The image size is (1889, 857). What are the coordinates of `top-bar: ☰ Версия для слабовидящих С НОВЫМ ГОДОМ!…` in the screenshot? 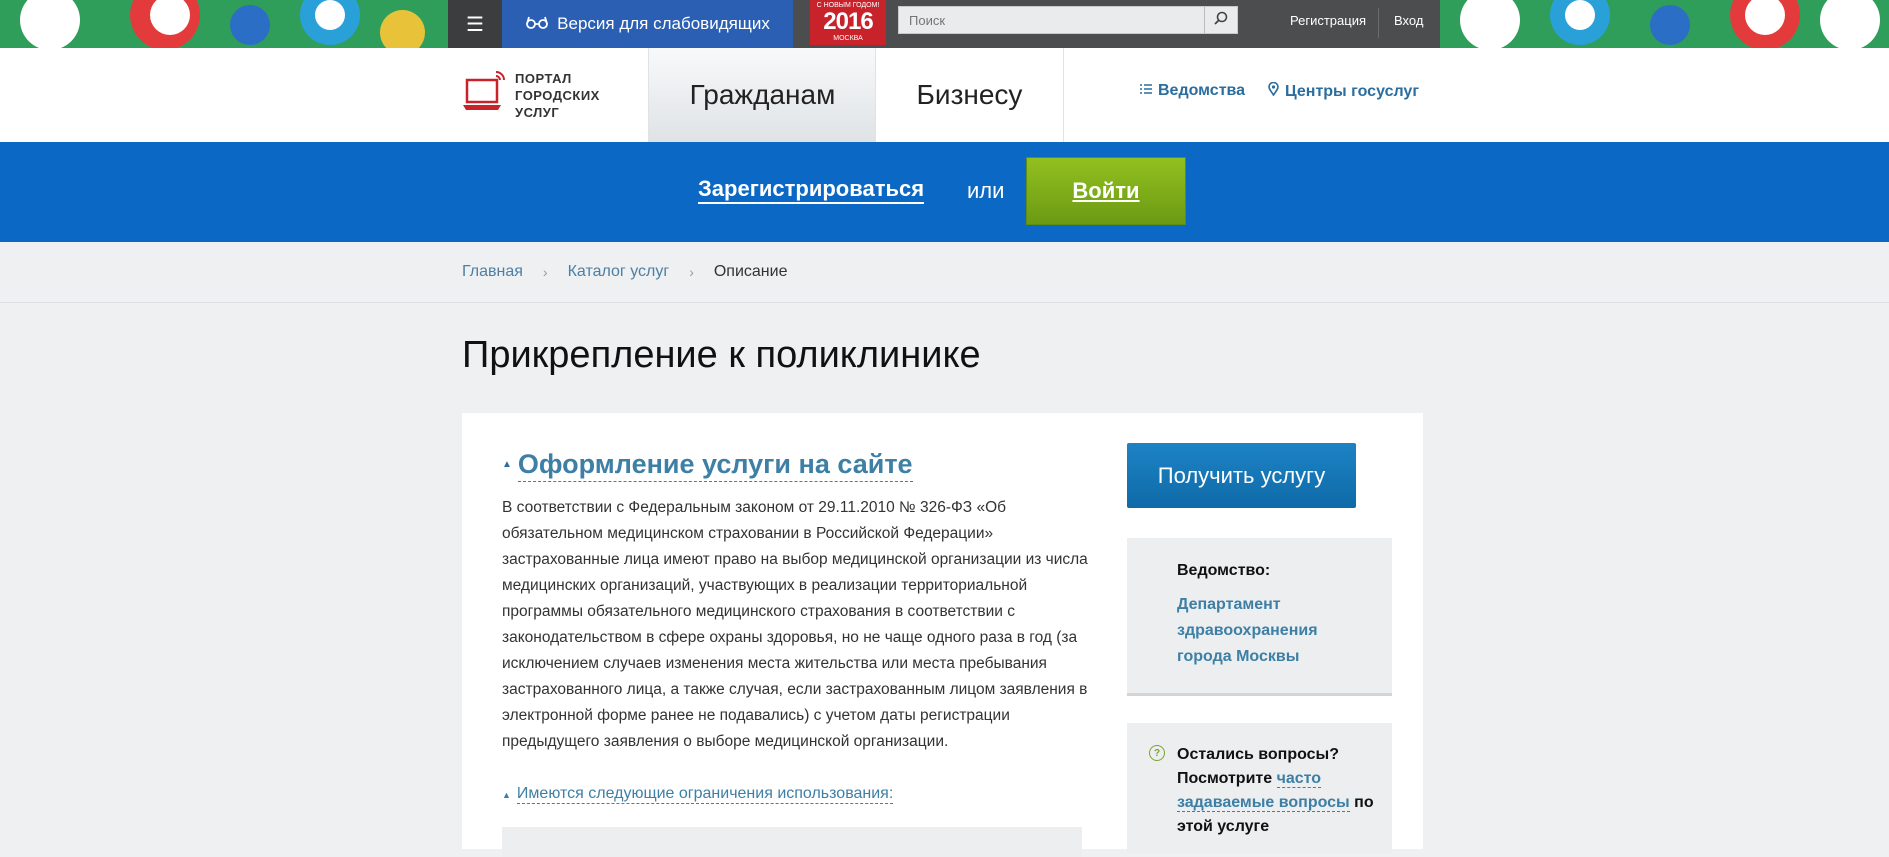 It's located at (944, 24).